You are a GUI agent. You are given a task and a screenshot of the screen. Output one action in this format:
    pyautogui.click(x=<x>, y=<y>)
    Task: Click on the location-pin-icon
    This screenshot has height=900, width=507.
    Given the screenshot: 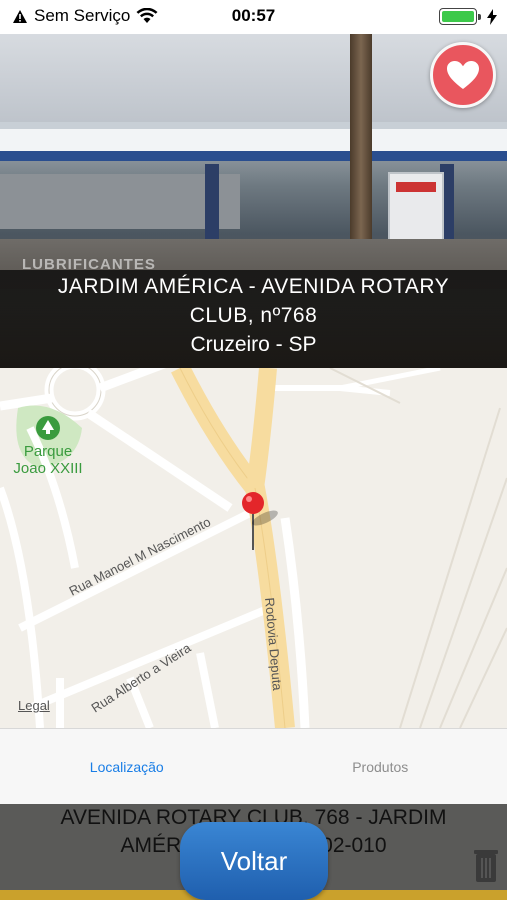 What is the action you would take?
    pyautogui.click(x=253, y=503)
    